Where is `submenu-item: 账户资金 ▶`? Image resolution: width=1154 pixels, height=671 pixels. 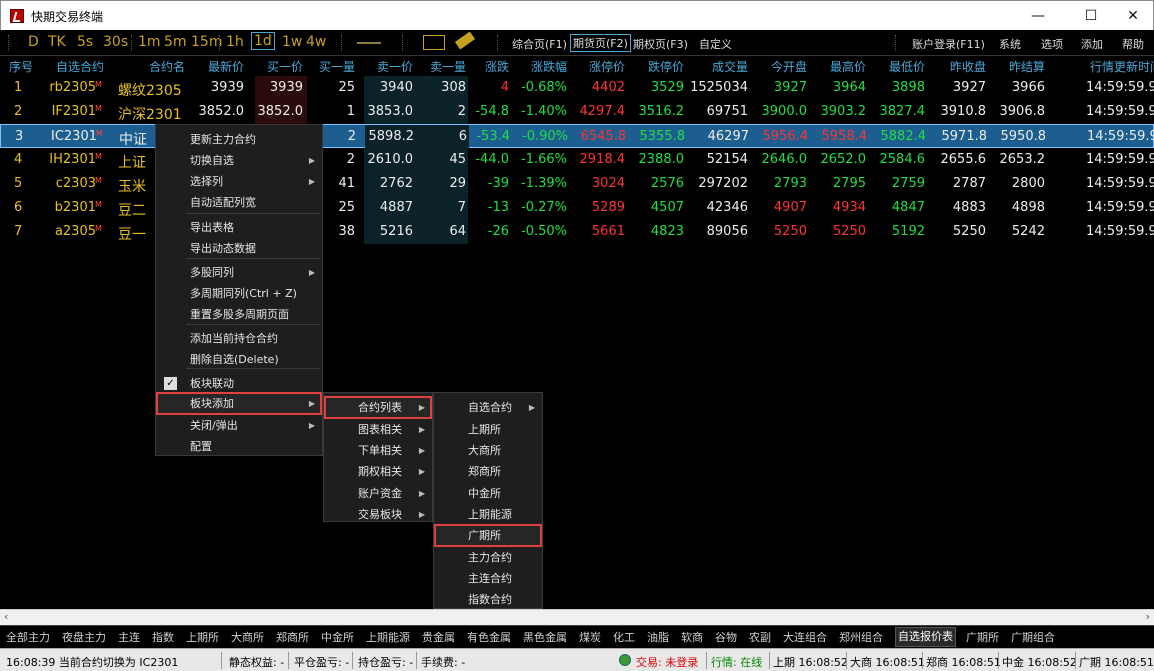
submenu-item: 账户资金 ▶ is located at coordinates (378, 493).